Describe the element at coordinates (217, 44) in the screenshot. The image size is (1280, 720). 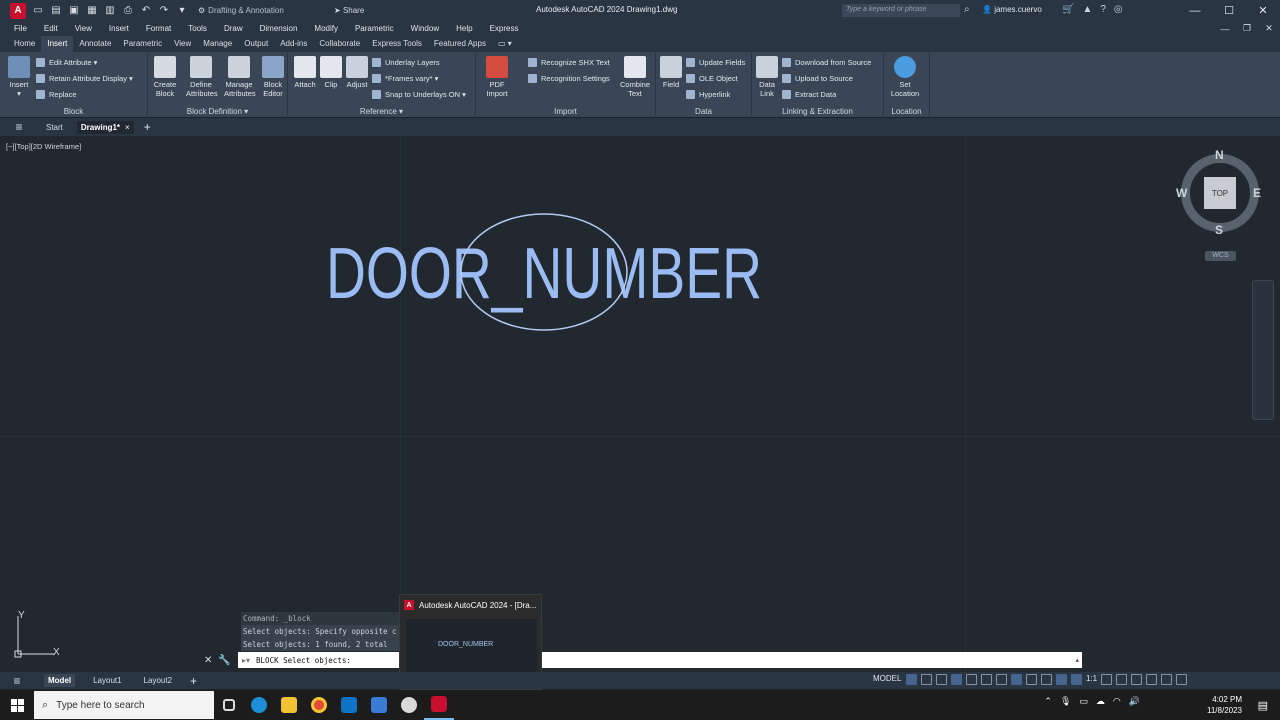
I see `ribbon-tab-manage: Manage` at that location.